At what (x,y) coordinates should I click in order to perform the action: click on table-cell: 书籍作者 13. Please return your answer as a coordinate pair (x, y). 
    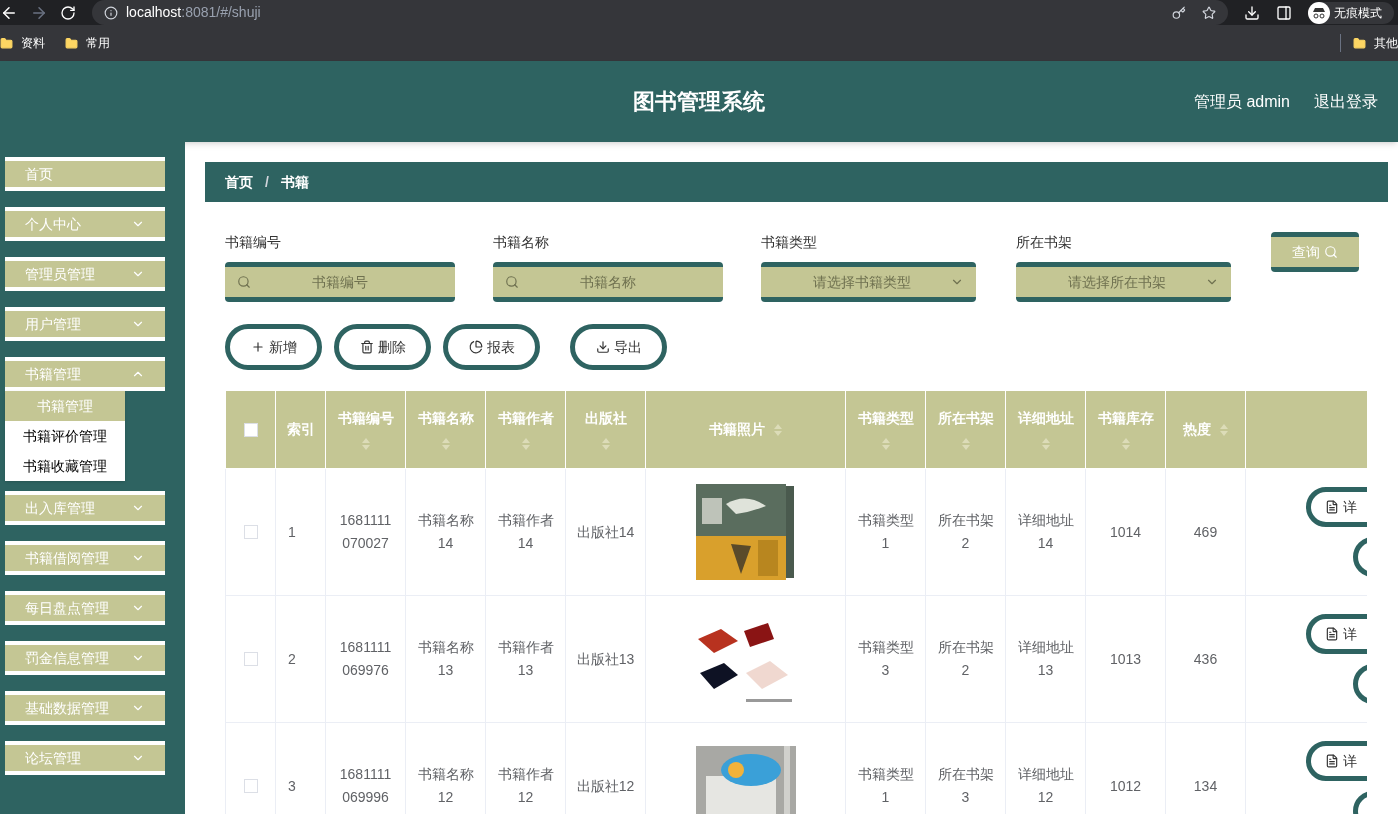
    Looking at the image, I should click on (525, 658).